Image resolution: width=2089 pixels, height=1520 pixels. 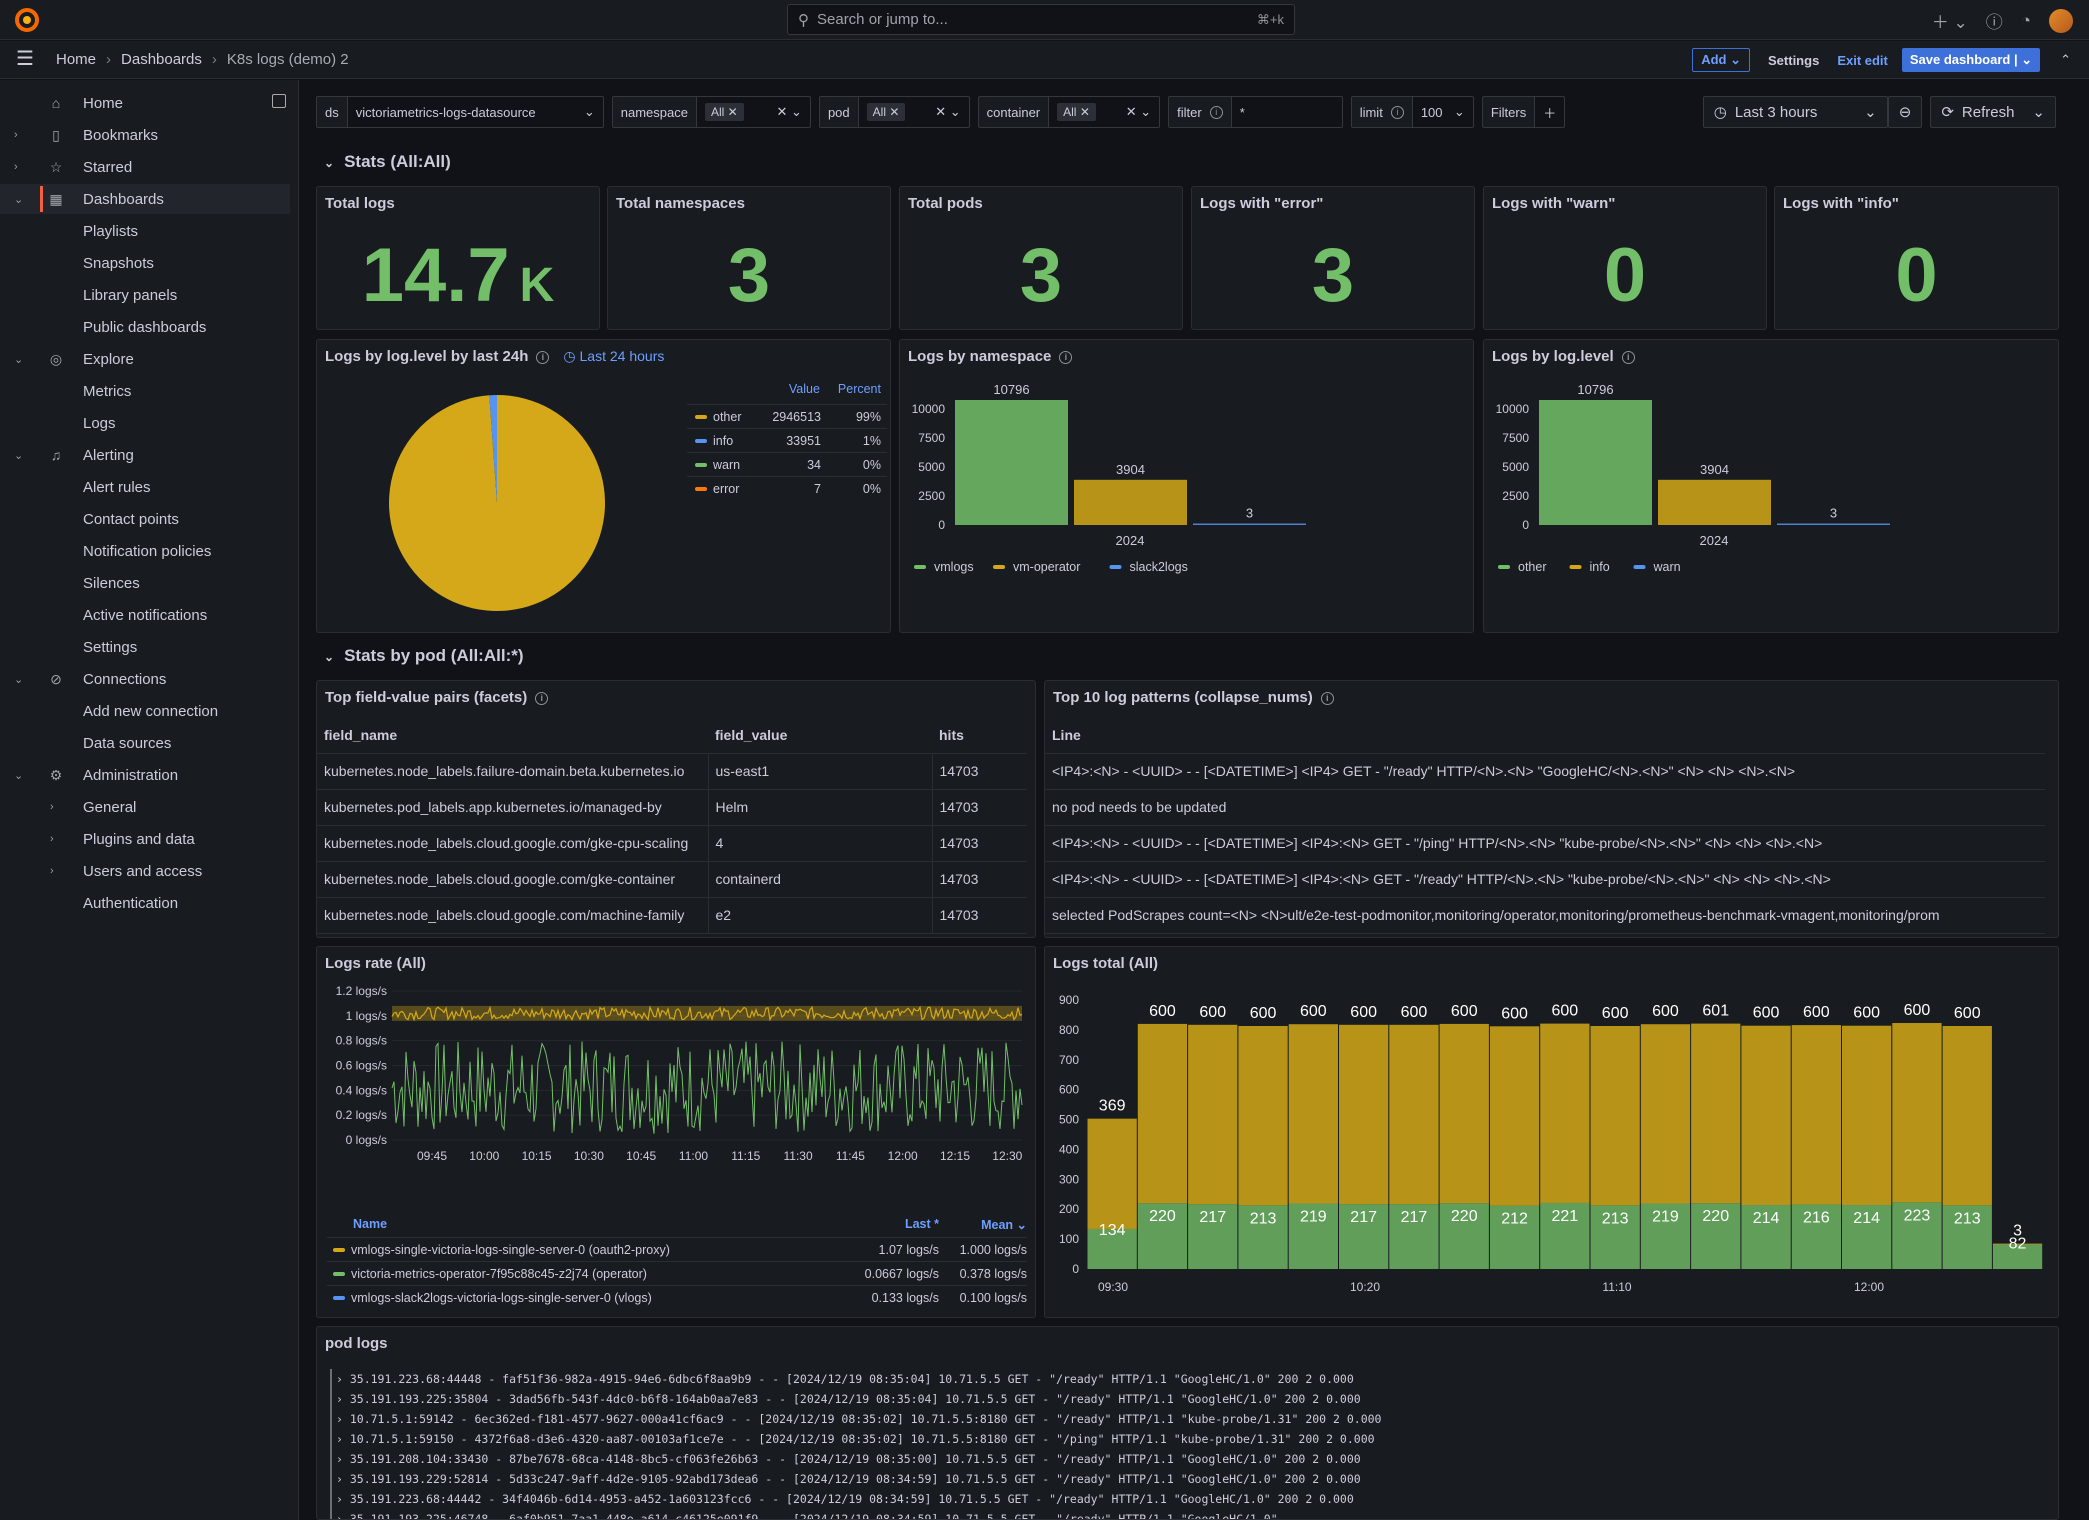 What do you see at coordinates (161, 59) in the screenshot?
I see `breadcrumb-dashboards: Dashboards` at bounding box center [161, 59].